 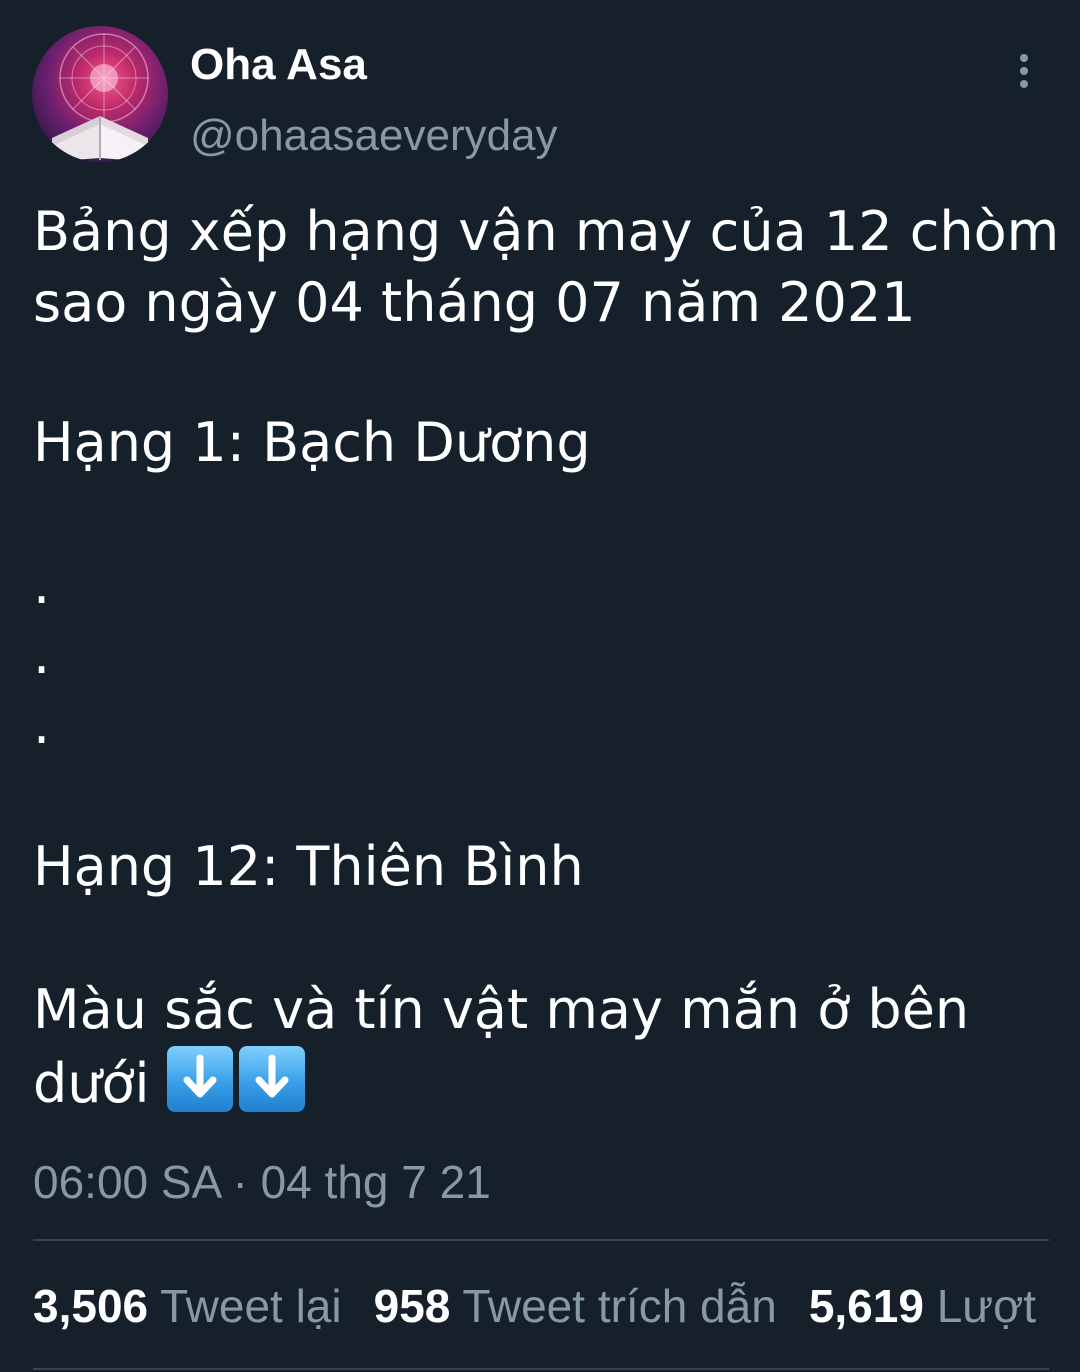 I want to click on tweet-text-line: Bảng xếp hạng vận may của 12 chòm, so click(x=546, y=231).